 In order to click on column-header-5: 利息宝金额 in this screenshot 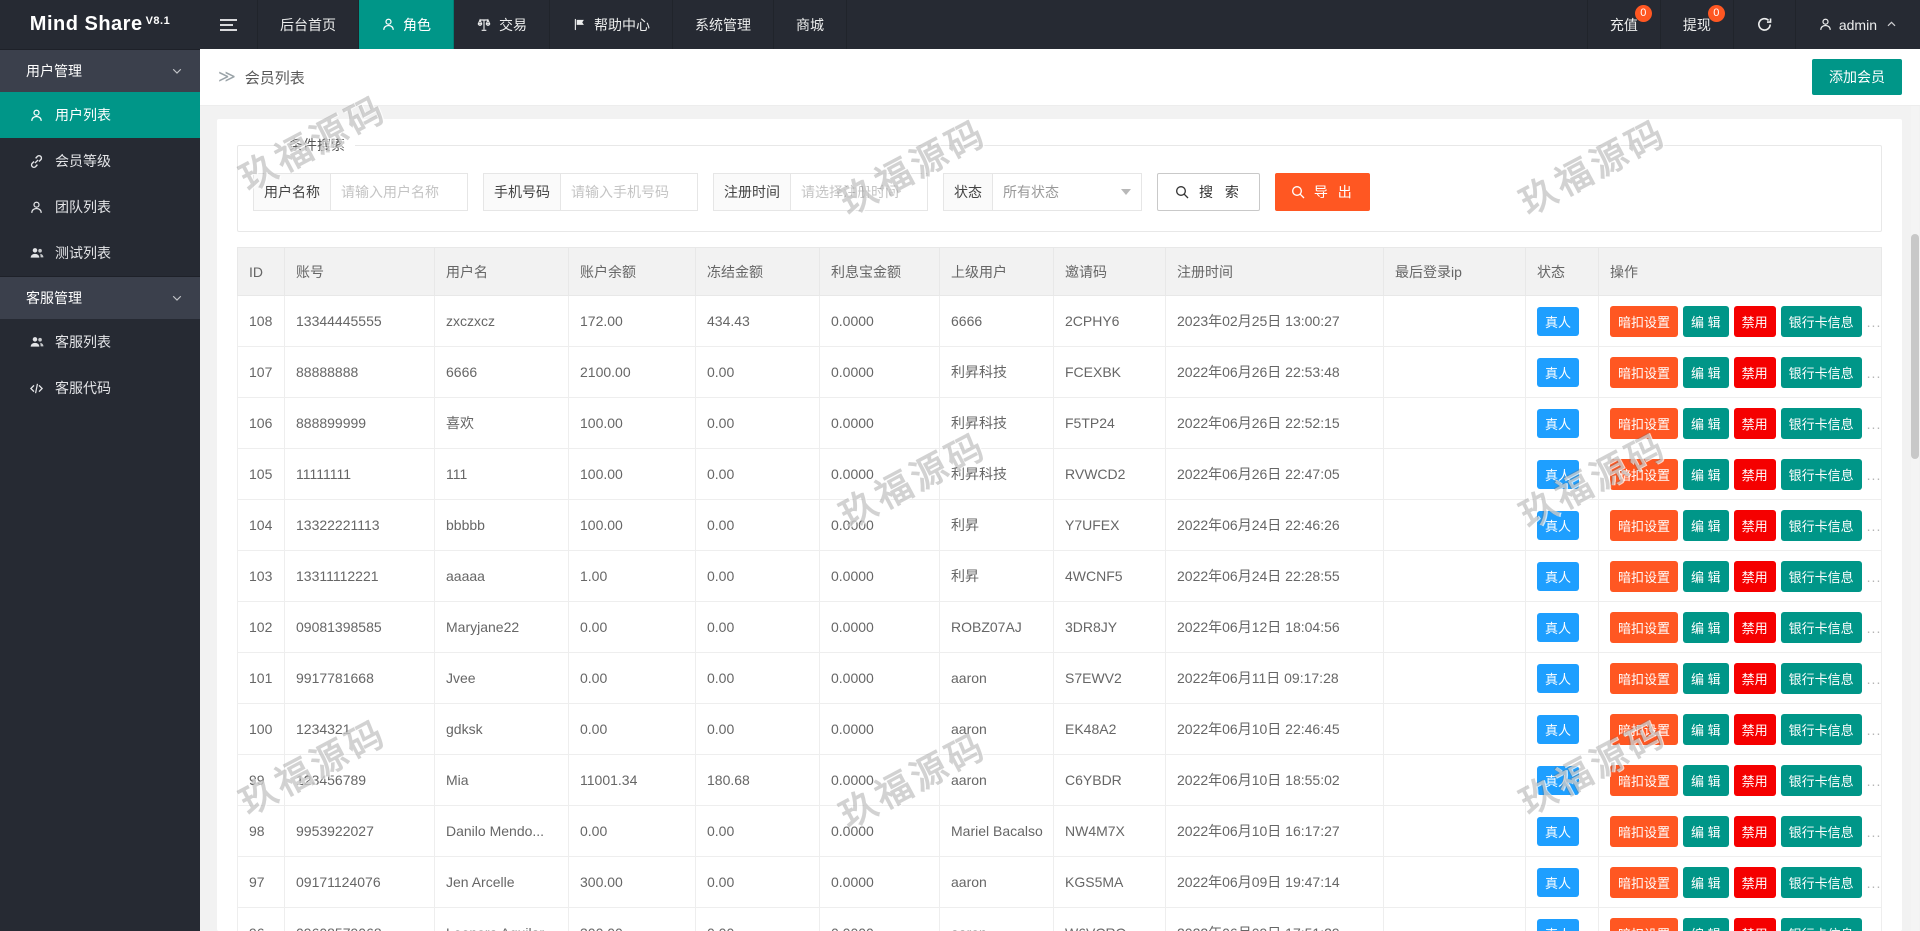, I will do `click(879, 271)`.